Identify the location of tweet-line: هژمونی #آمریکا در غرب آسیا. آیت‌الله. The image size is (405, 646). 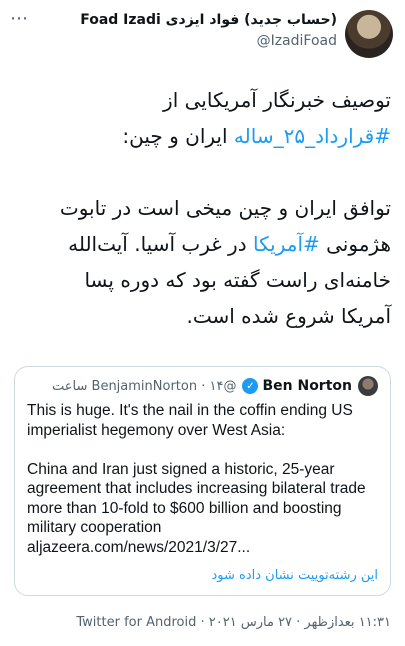
(202, 244).